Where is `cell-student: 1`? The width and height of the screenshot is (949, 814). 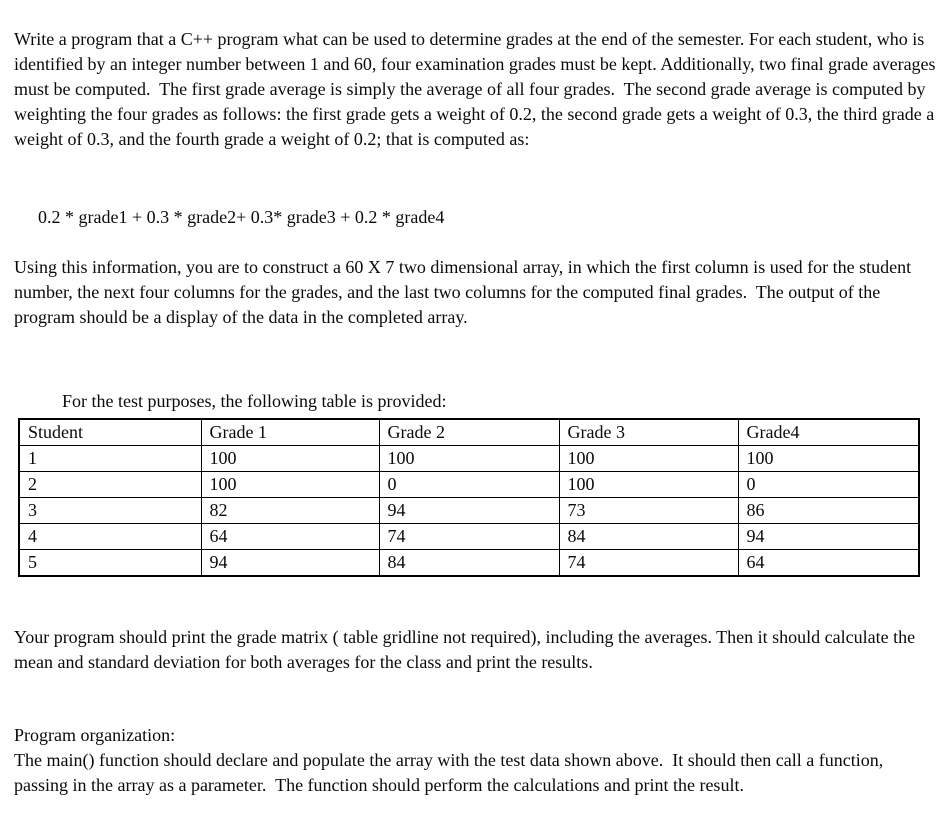
cell-student: 1 is located at coordinates (110, 458).